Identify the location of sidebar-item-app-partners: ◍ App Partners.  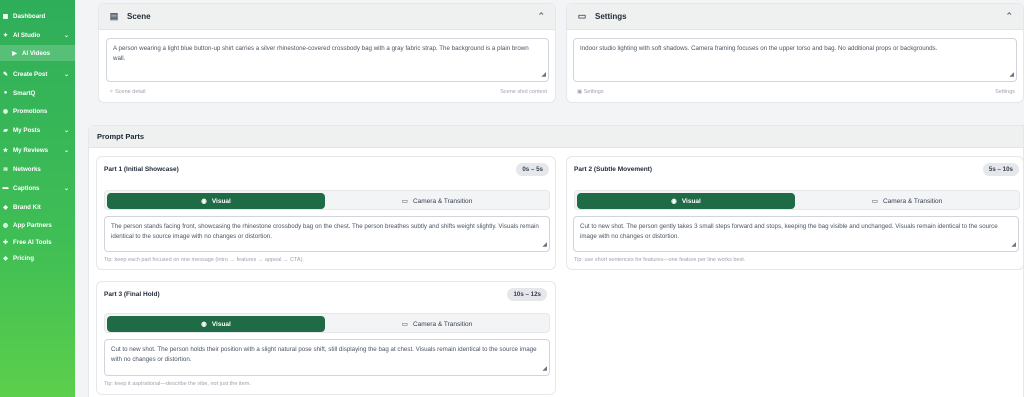
(37, 225).